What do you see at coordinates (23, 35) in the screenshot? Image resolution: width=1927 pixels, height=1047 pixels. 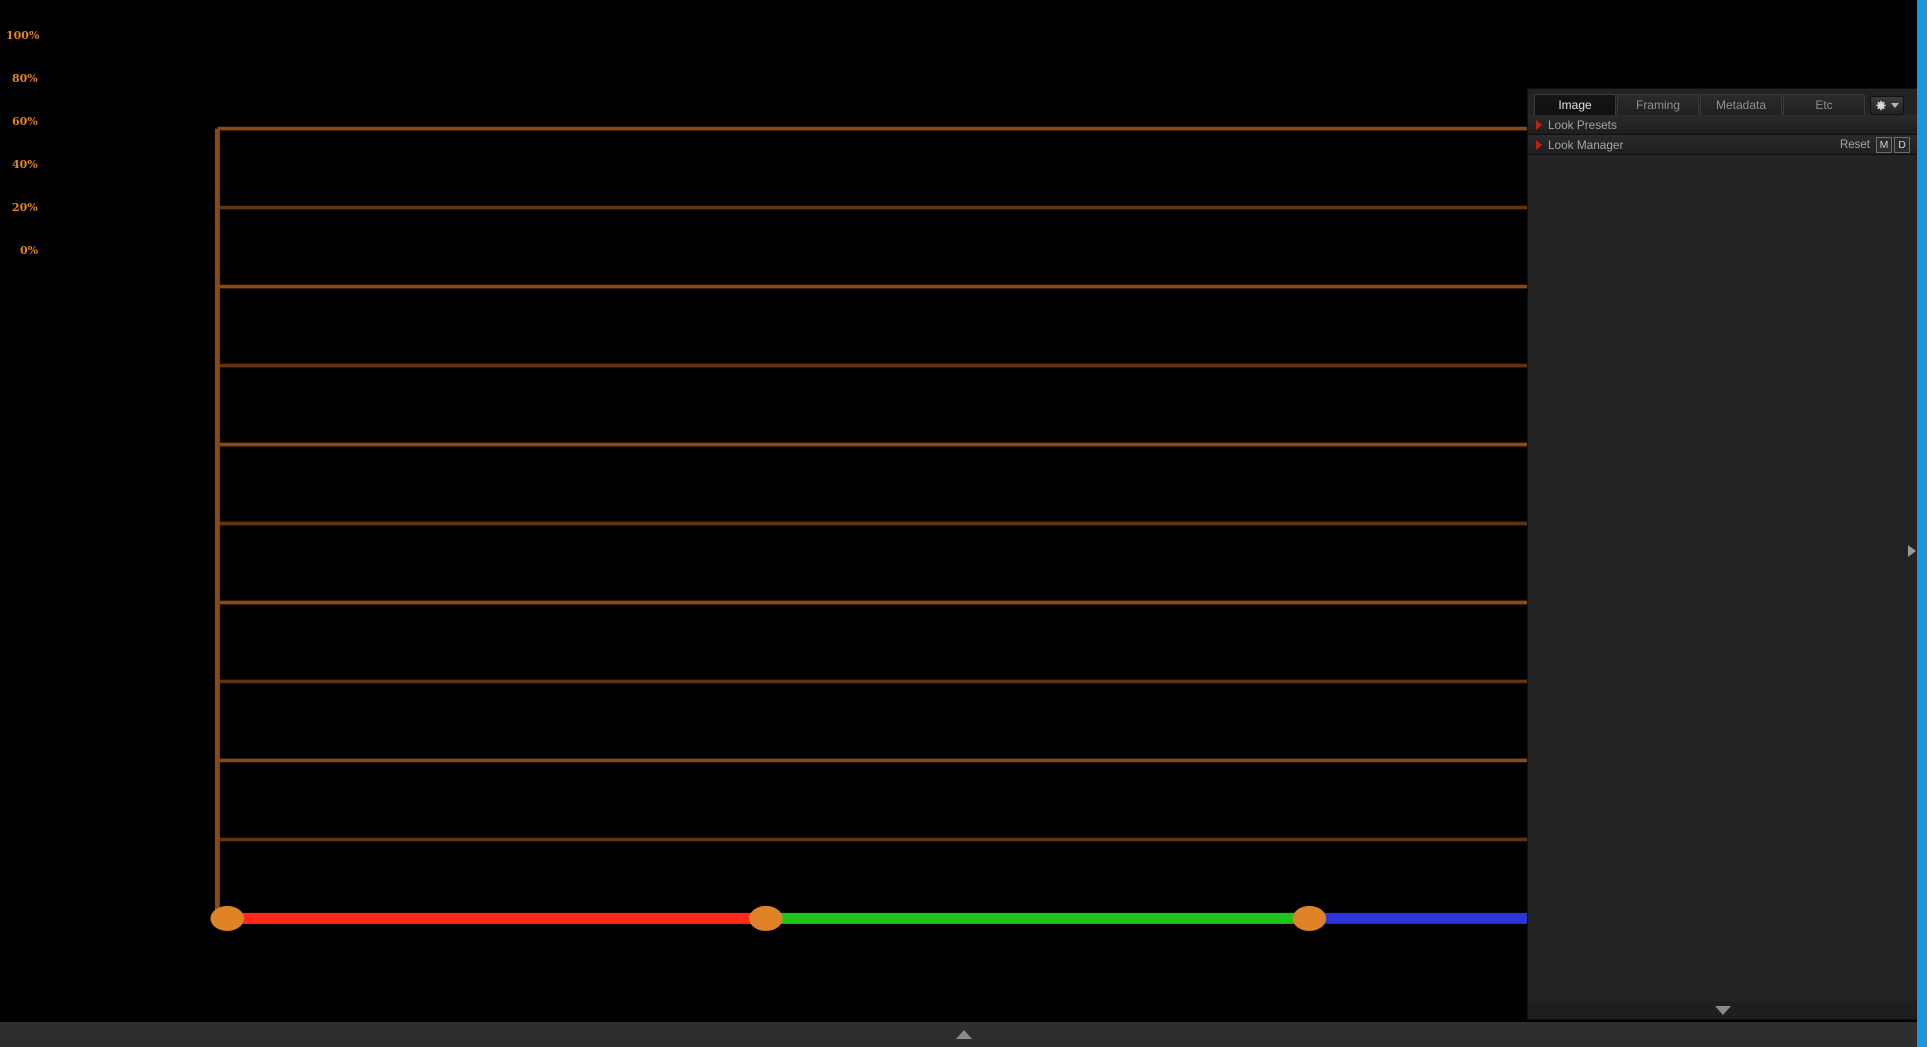 I see `scope-ytick-100: 100%` at bounding box center [23, 35].